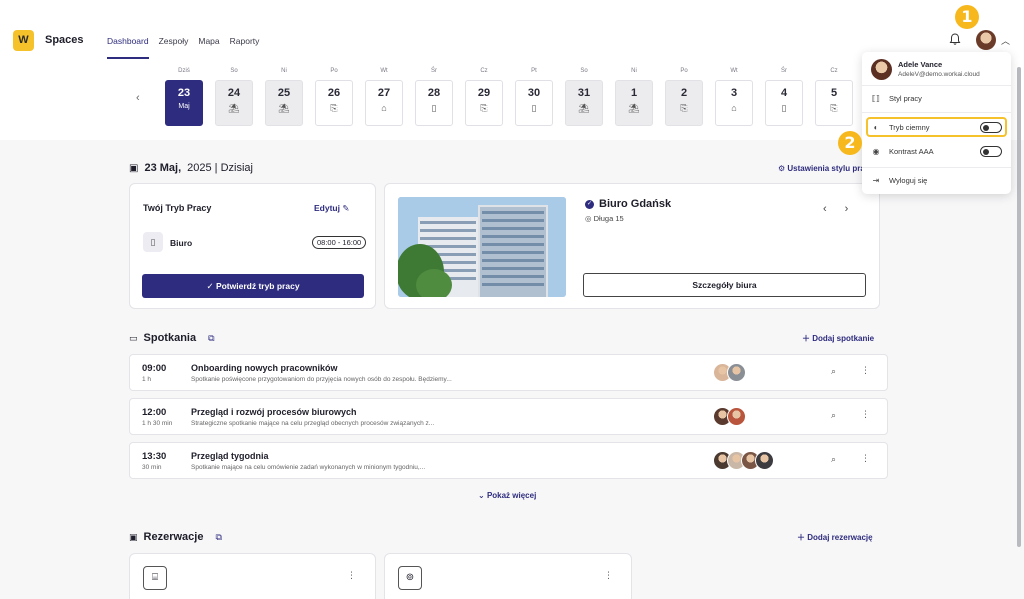  Describe the element at coordinates (936, 167) in the screenshot. I see `menu-divider` at that location.